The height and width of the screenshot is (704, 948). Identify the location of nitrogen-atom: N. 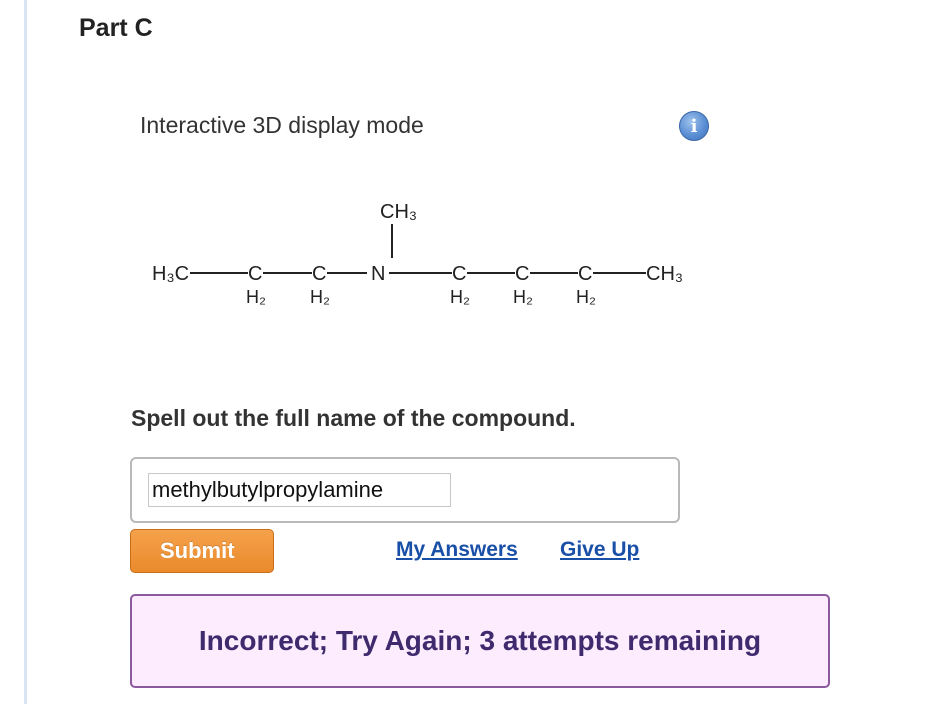
(378, 274).